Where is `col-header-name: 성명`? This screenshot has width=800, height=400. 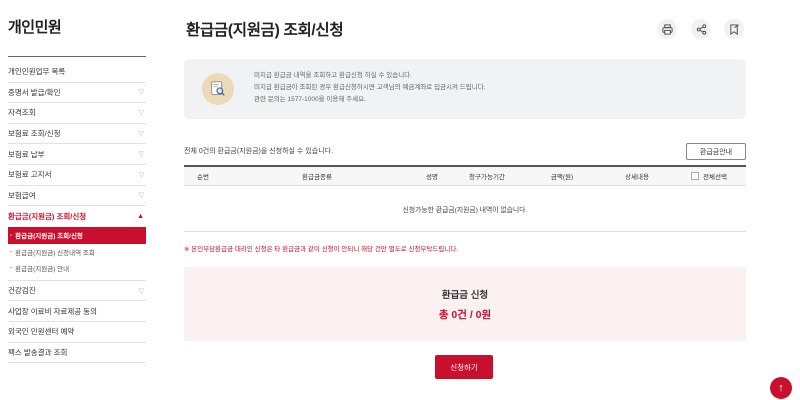 col-header-name: 성명 is located at coordinates (432, 177).